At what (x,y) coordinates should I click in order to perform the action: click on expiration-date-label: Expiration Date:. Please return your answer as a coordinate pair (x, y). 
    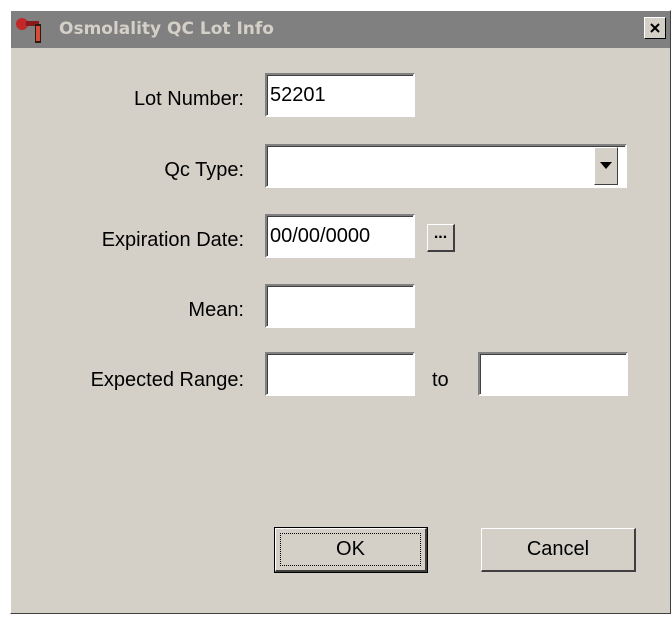
    Looking at the image, I should click on (172, 240).